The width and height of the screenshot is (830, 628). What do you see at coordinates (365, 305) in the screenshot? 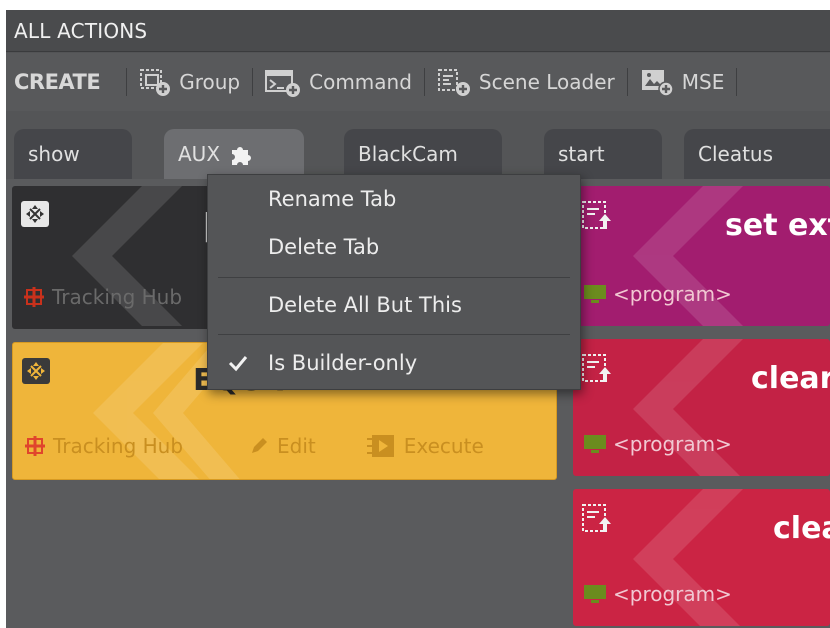
I see `menu-item-label: Delete All But This` at bounding box center [365, 305].